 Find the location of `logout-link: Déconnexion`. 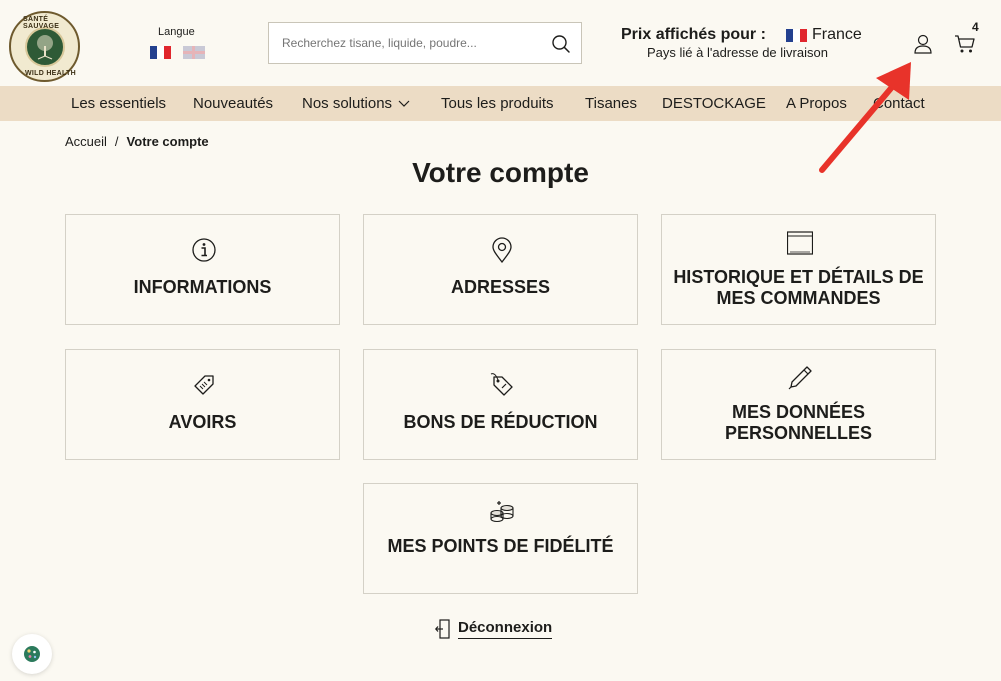

logout-link: Déconnexion is located at coordinates (494, 629).